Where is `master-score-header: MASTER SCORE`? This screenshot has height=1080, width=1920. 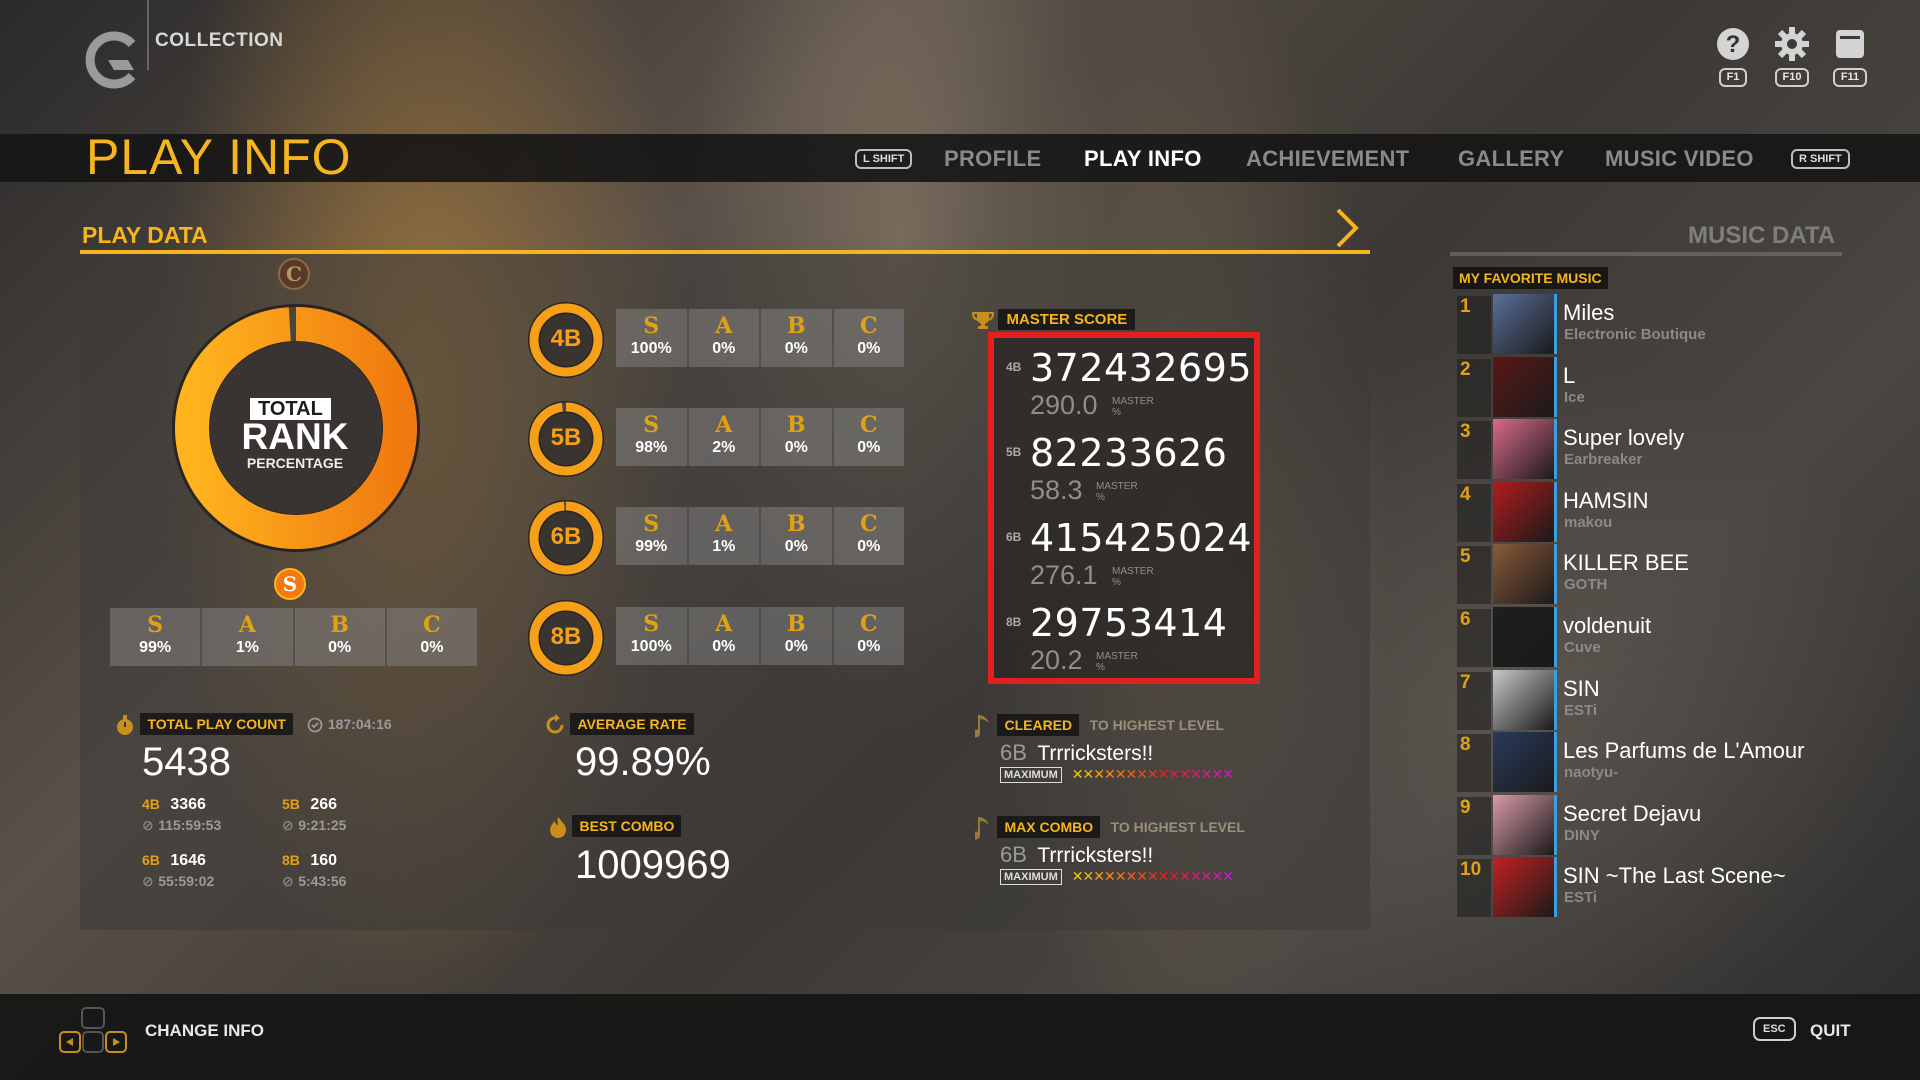 master-score-header: MASTER SCORE is located at coordinates (1053, 319).